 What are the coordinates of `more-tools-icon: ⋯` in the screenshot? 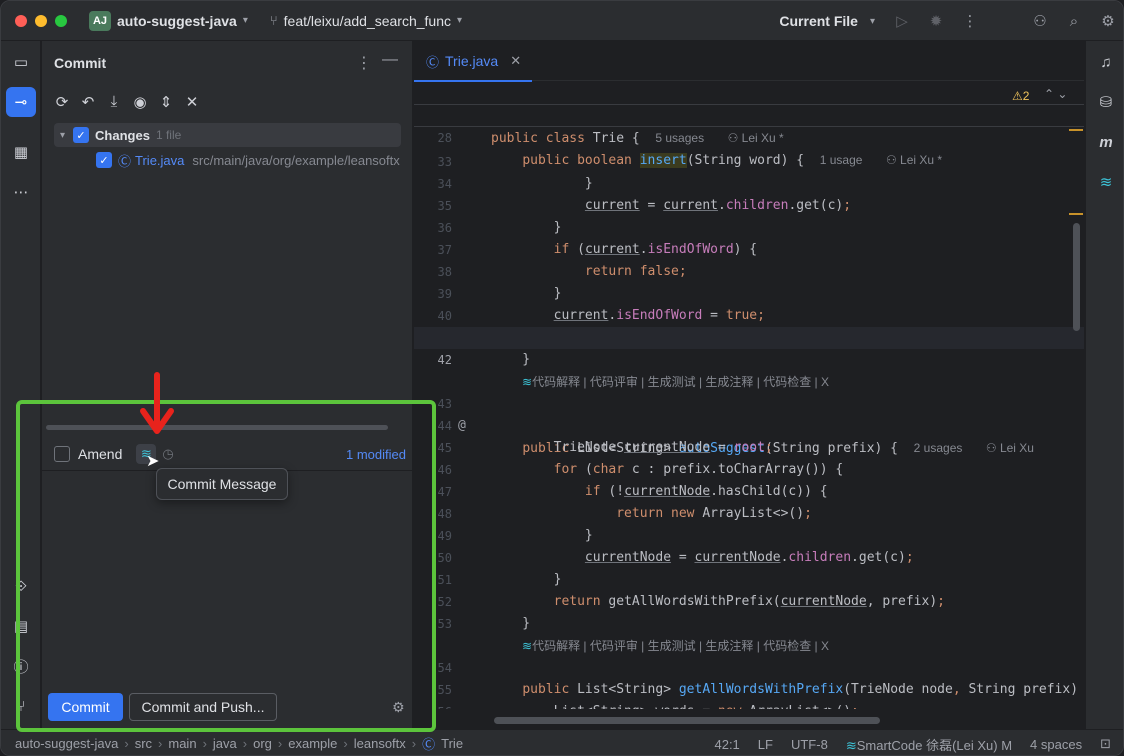 It's located at (21, 192).